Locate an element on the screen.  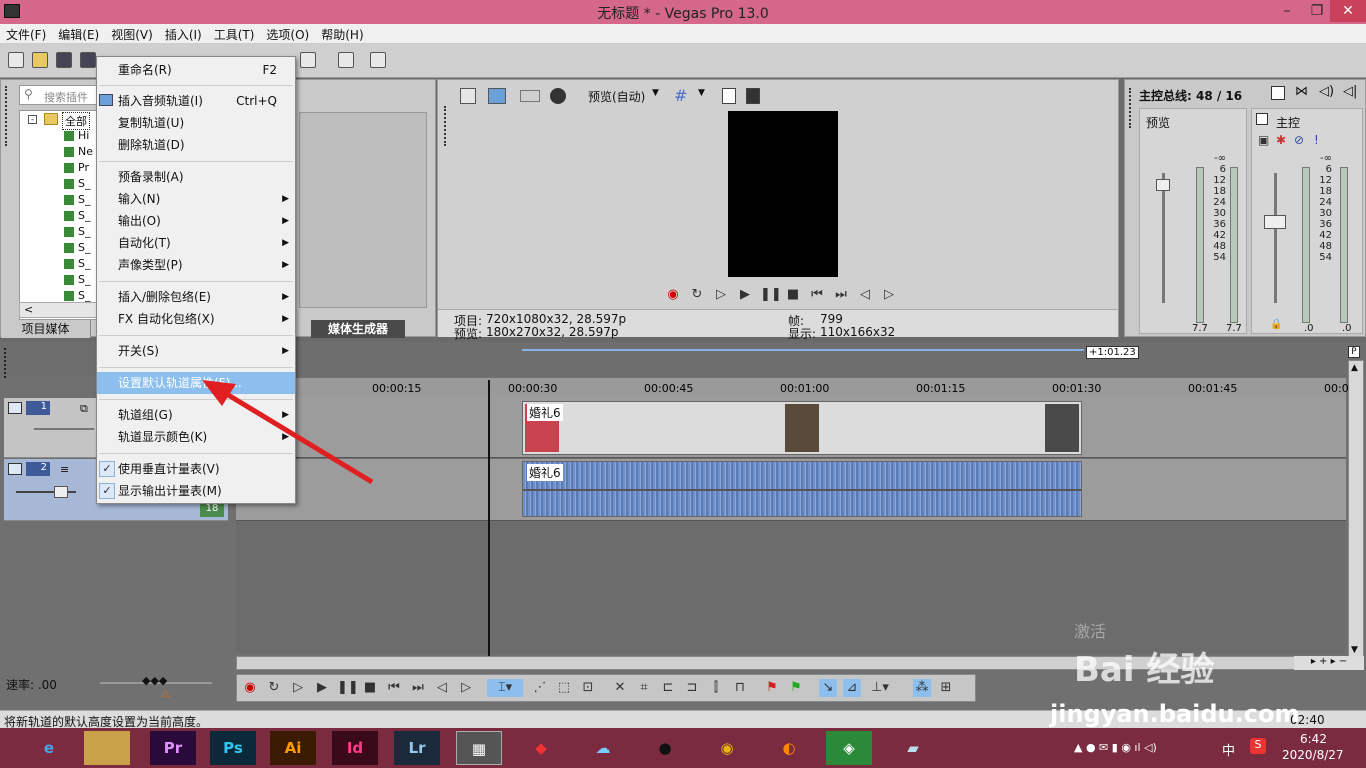
trim-start-icon: ⊏ is located at coordinates (668, 688).